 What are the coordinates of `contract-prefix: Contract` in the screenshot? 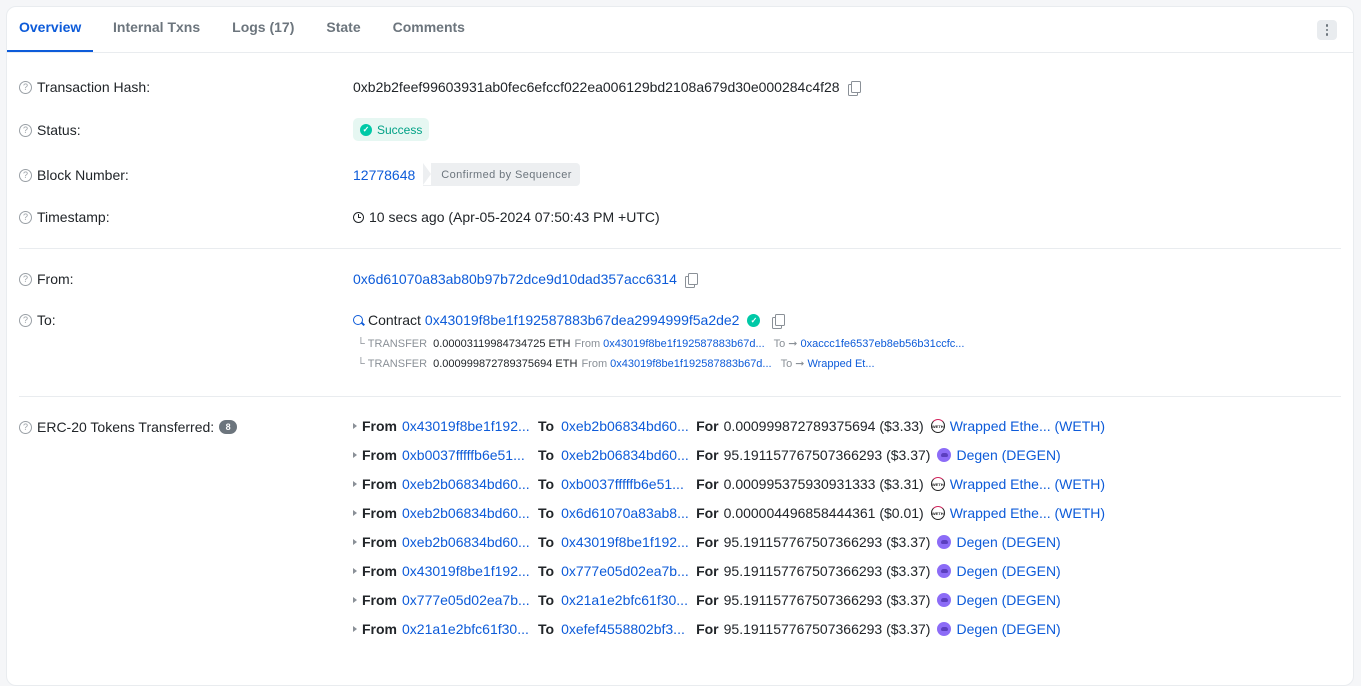 It's located at (394, 320).